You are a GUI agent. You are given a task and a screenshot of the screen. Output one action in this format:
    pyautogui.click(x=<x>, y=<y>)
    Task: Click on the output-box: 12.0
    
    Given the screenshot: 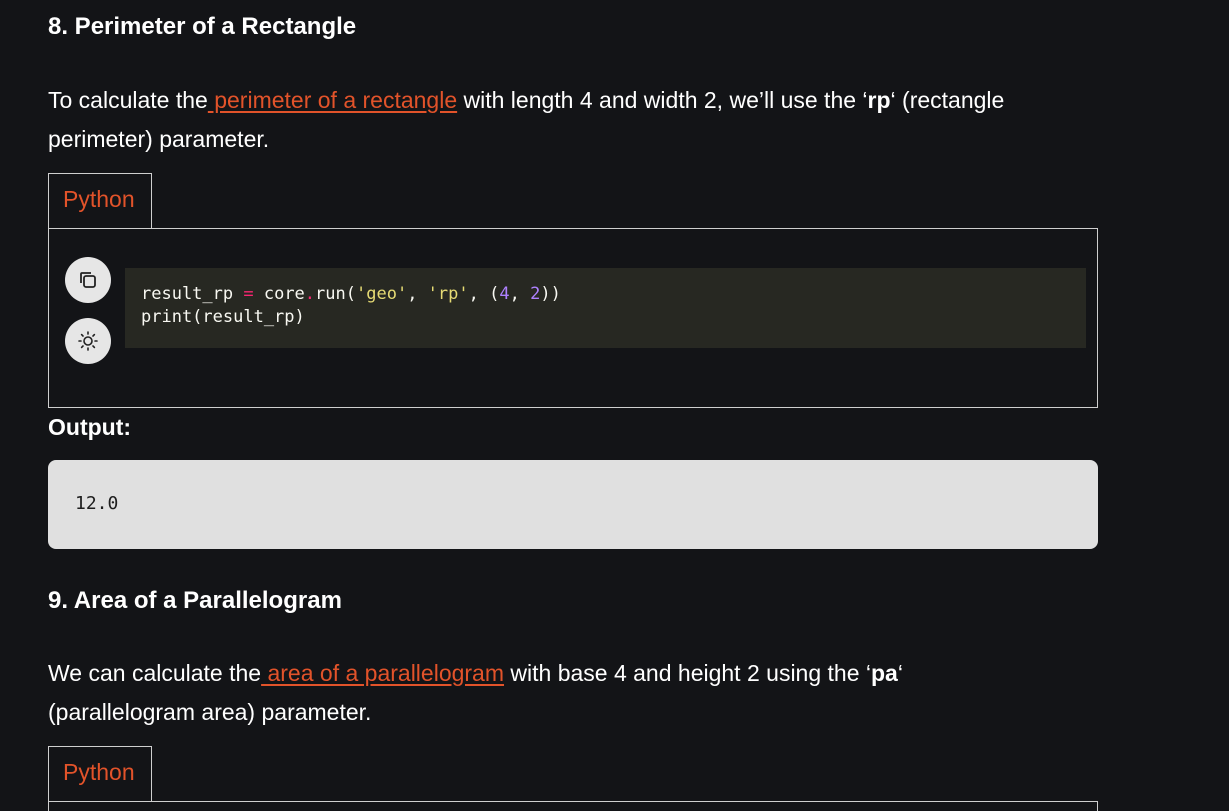 What is the action you would take?
    pyautogui.click(x=573, y=504)
    